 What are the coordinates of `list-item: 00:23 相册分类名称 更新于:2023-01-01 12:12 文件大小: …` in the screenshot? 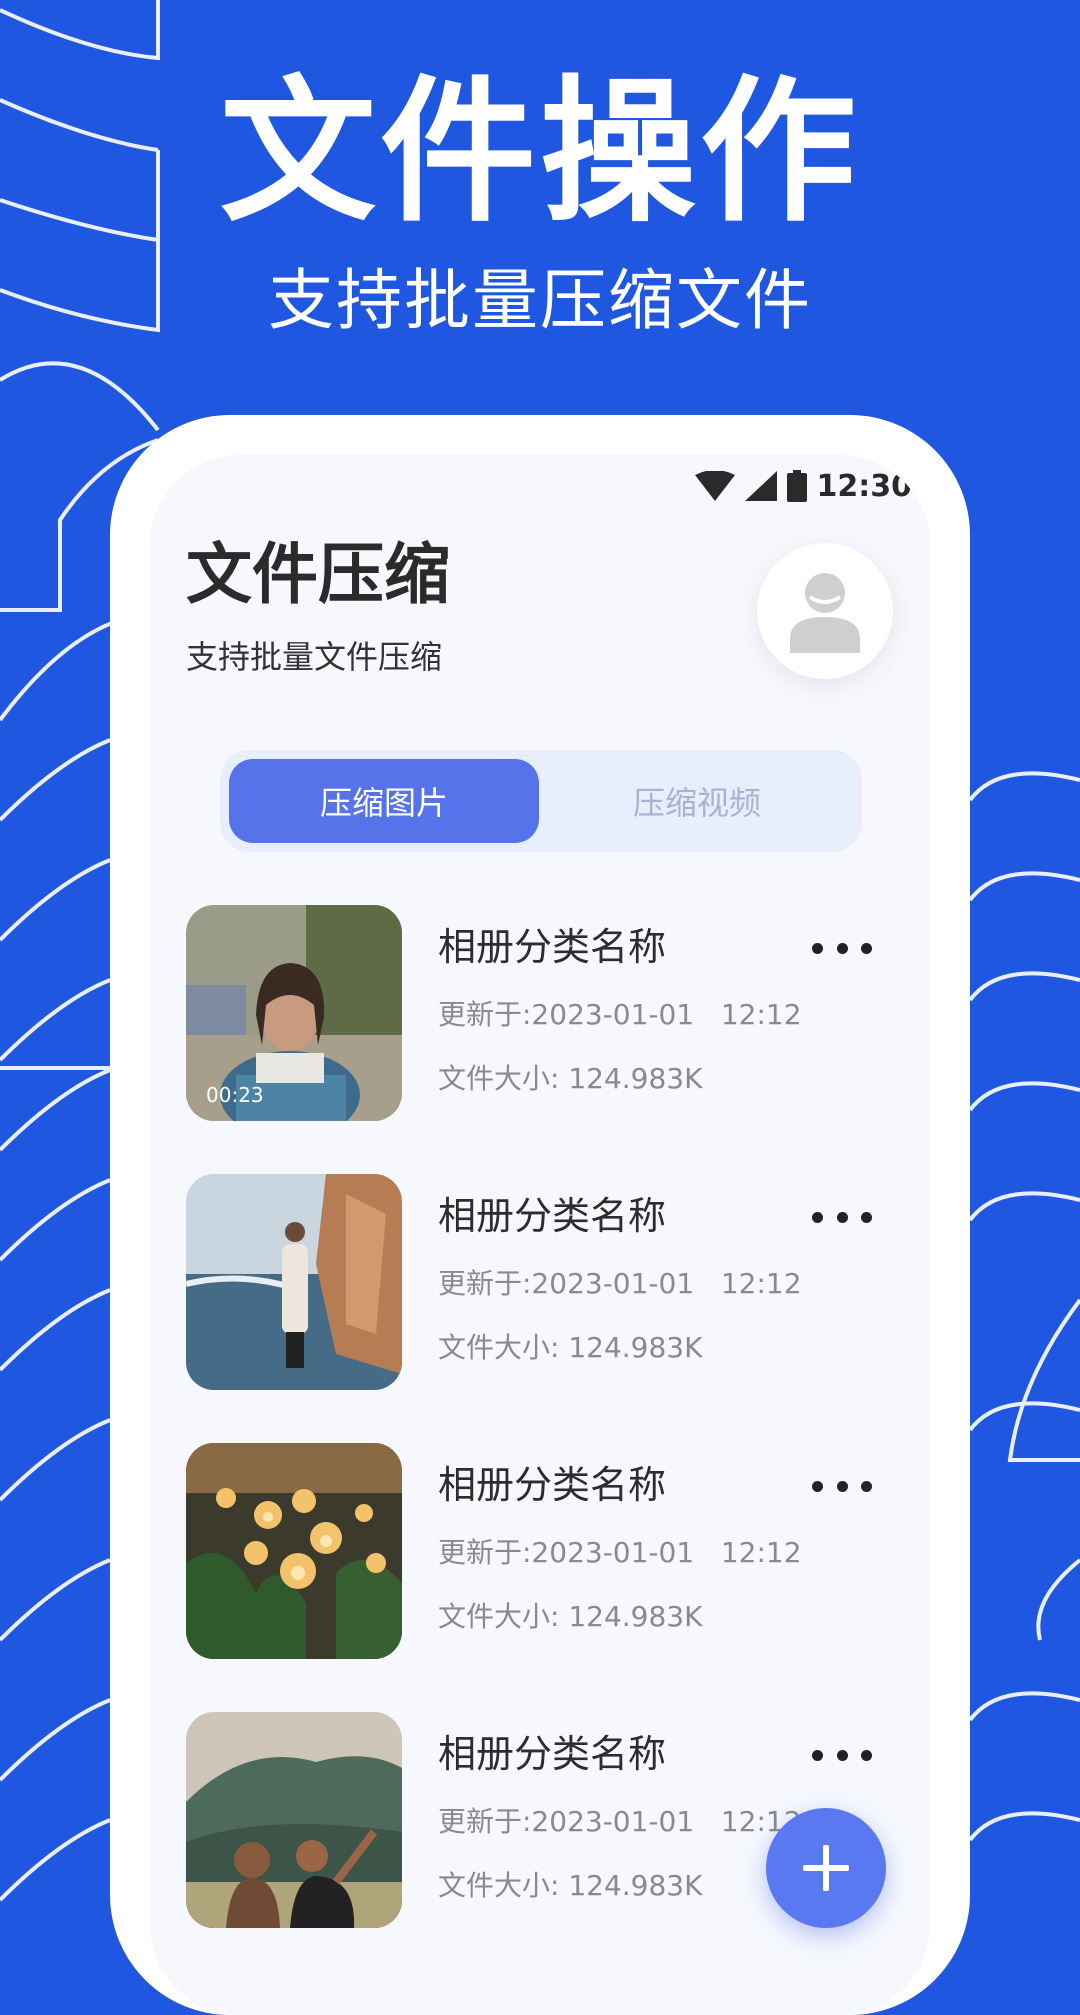 It's located at (546, 1013).